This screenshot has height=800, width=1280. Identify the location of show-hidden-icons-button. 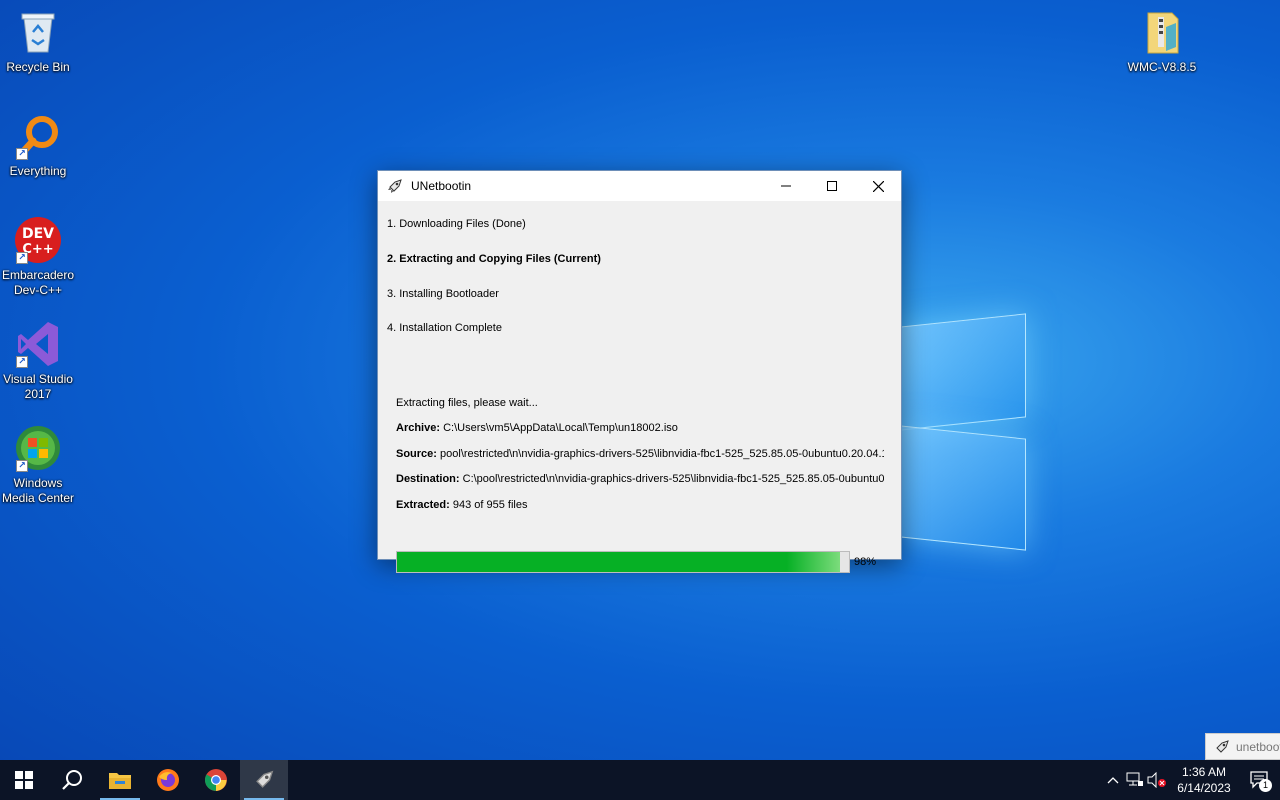
(1113, 780).